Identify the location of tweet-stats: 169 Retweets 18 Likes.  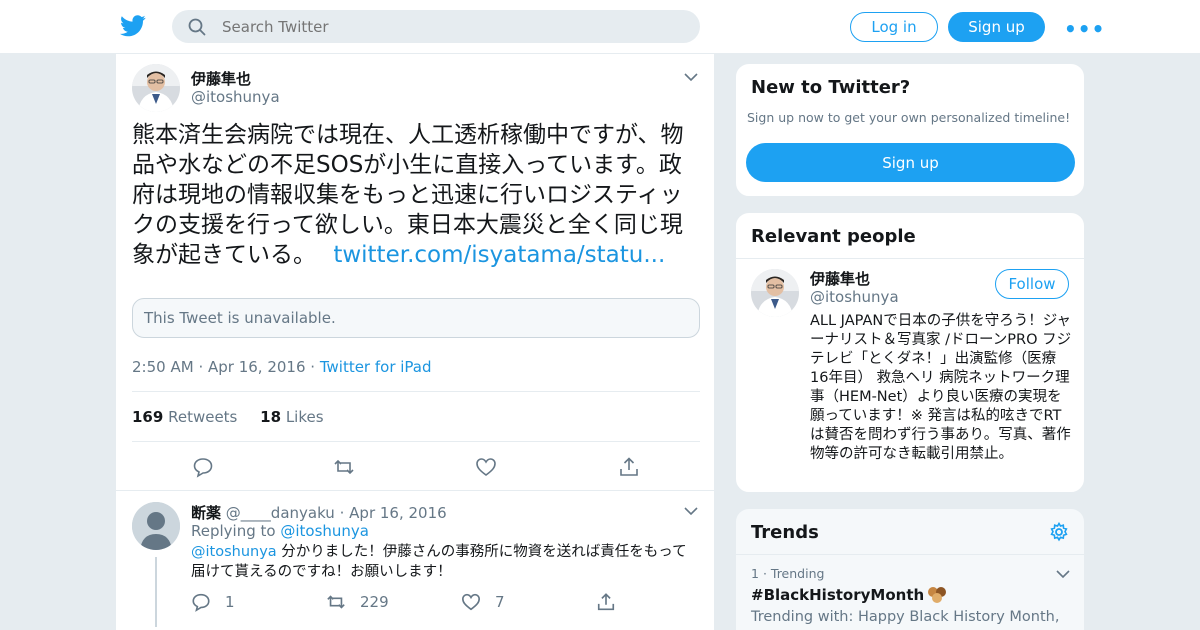
(228, 417).